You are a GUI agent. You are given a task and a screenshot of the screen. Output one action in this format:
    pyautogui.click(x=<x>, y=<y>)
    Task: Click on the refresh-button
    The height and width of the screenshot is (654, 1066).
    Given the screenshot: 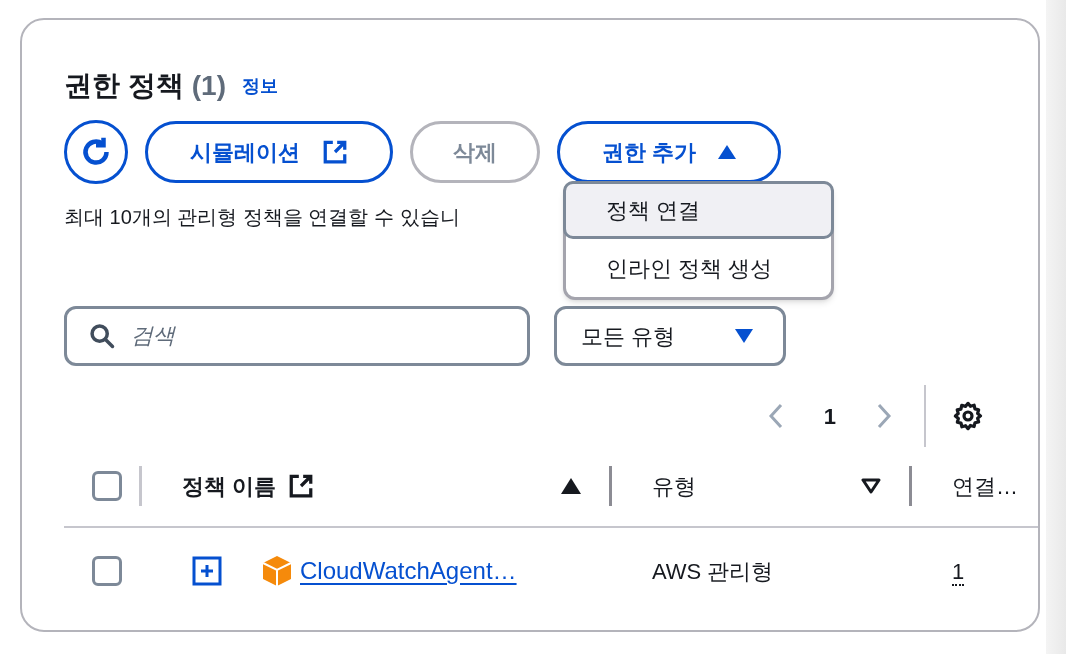 What is the action you would take?
    pyautogui.click(x=96, y=152)
    